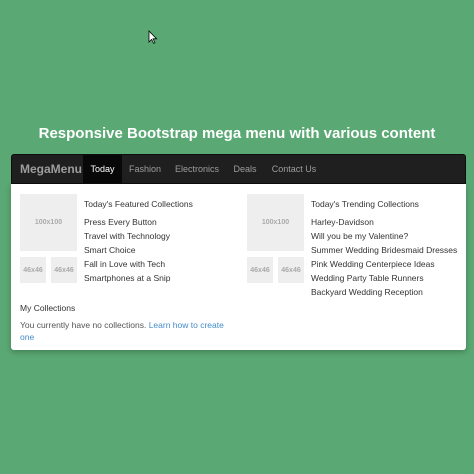 The height and width of the screenshot is (474, 474). What do you see at coordinates (102, 169) in the screenshot?
I see `nav-item-today: Today` at bounding box center [102, 169].